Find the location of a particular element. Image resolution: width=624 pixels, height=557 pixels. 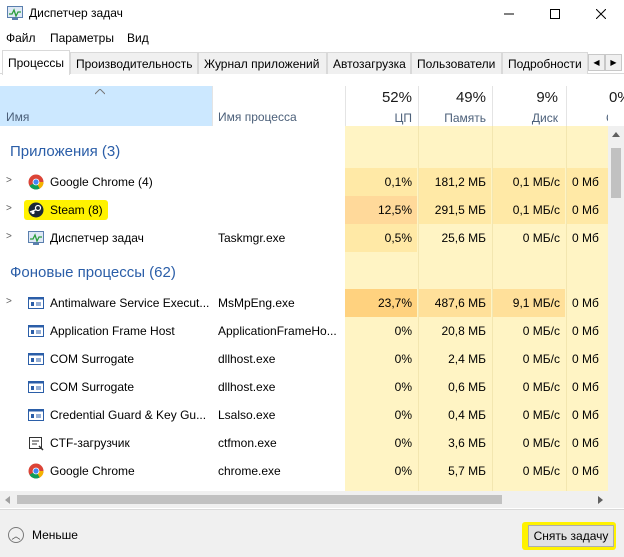

table-row: > Steam (8) 12,5% 291,5 МБ 0,1 МБ/с 0 Мб is located at coordinates (304, 210).